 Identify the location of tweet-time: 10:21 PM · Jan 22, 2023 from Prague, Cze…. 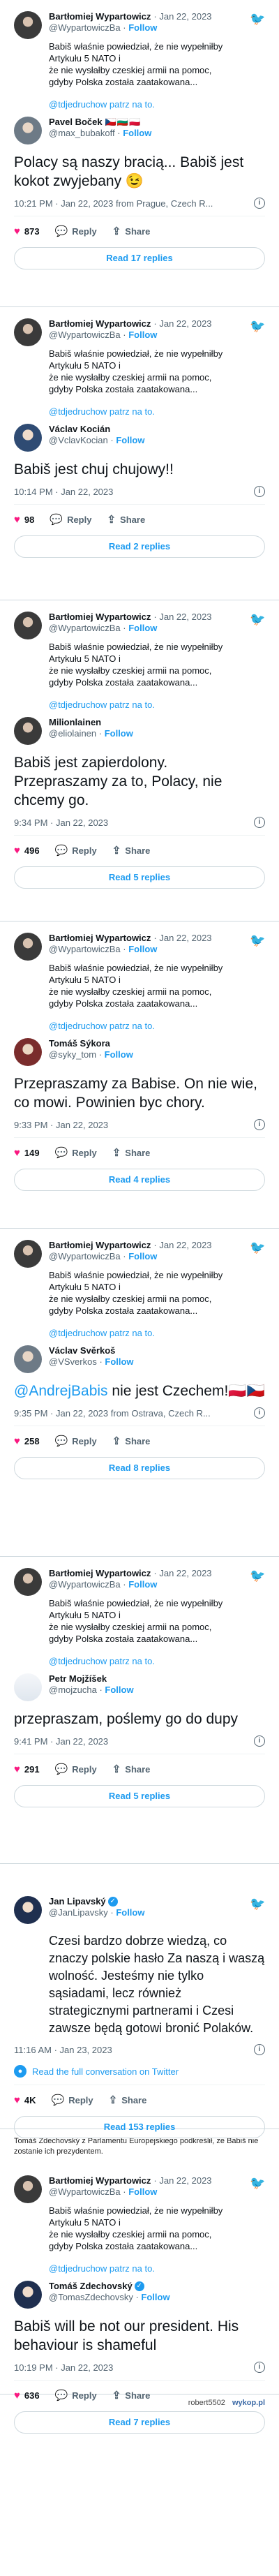
(113, 203).